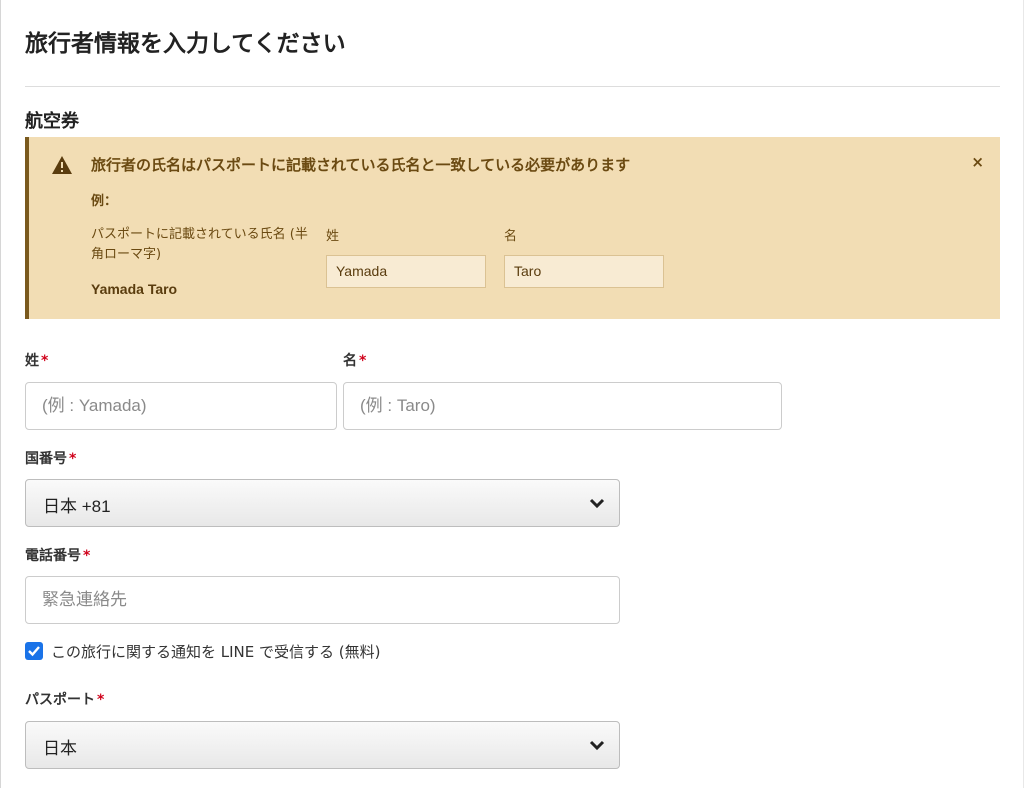 The height and width of the screenshot is (788, 1024). Describe the element at coordinates (216, 651) in the screenshot. I see `line-opt-in-label: この旅行に関する通知を LINE で受信する (無料)` at that location.